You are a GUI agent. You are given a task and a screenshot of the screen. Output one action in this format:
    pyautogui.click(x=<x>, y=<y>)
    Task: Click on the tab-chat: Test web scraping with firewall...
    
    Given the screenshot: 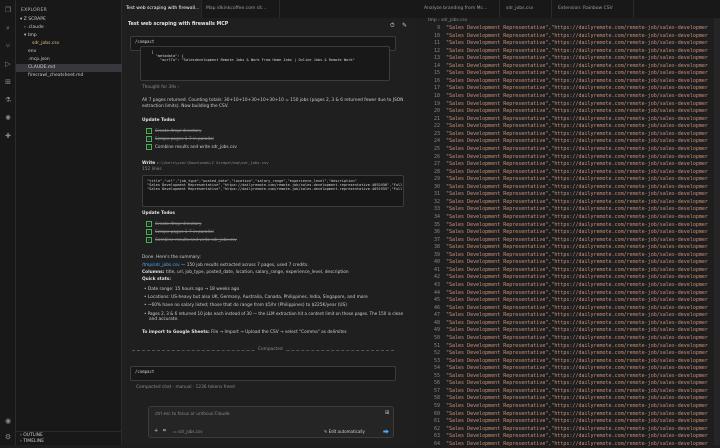 What is the action you would take?
    pyautogui.click(x=162, y=9)
    